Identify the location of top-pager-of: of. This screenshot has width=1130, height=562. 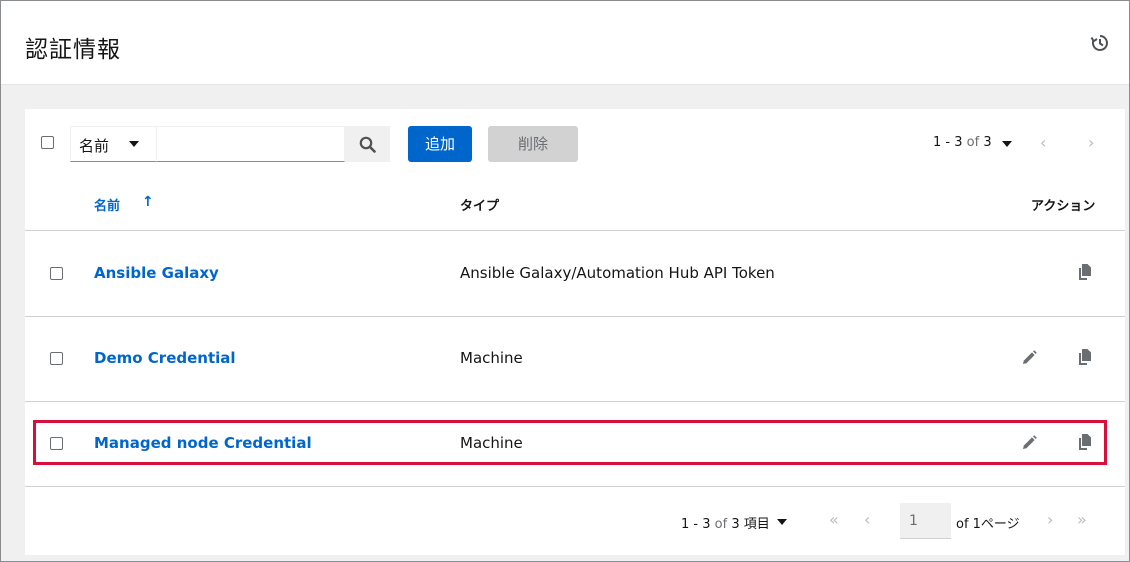
(973, 142).